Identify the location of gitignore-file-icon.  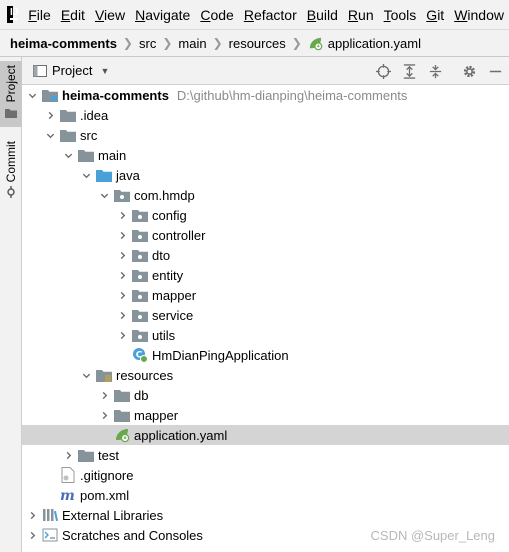
(68, 475).